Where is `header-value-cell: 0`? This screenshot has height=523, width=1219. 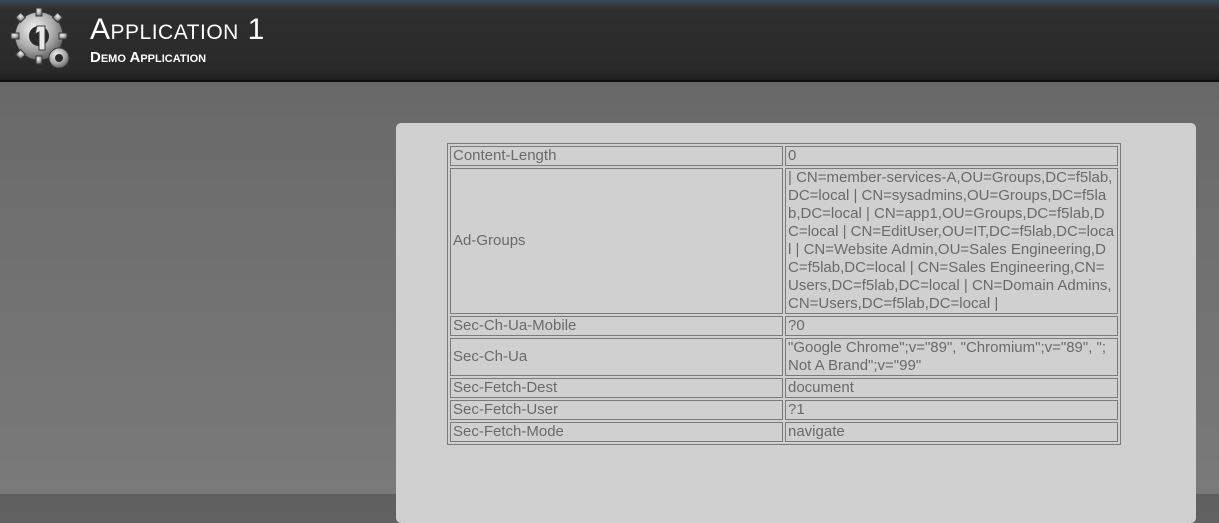 header-value-cell: 0 is located at coordinates (951, 156).